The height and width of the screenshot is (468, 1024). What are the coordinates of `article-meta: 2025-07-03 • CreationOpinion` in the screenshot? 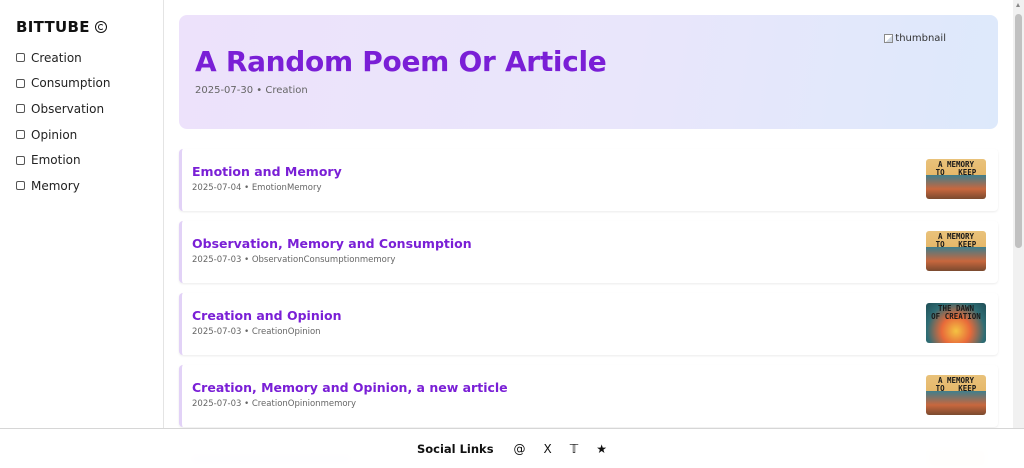 It's located at (256, 332).